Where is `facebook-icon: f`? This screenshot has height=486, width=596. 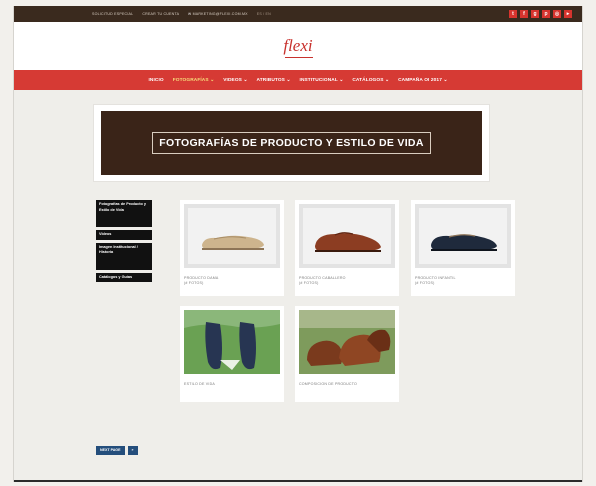 facebook-icon: f is located at coordinates (524, 14).